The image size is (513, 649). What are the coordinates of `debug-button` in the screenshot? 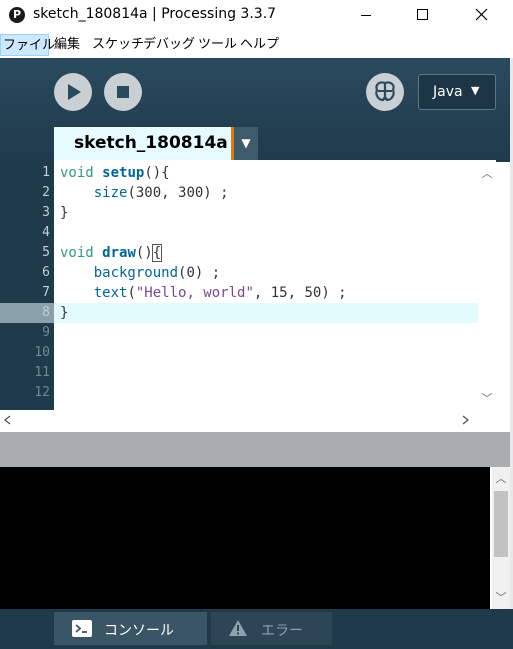 It's located at (385, 92).